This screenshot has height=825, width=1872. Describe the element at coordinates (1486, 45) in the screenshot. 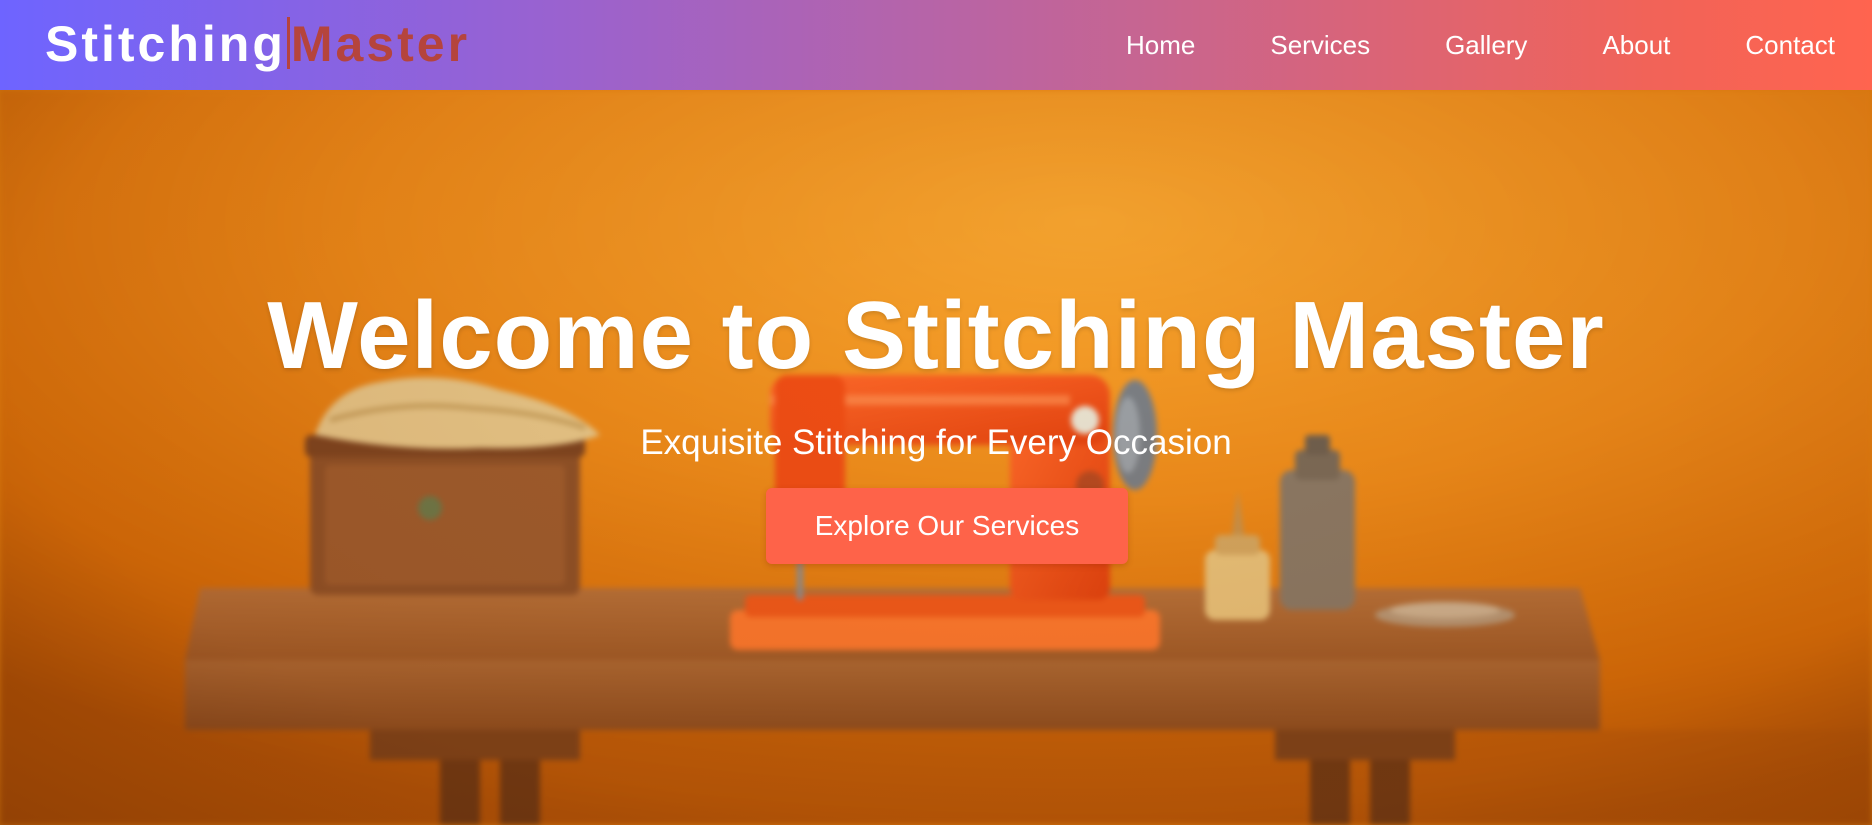

I see `nav-link-gallery: Gallery` at that location.